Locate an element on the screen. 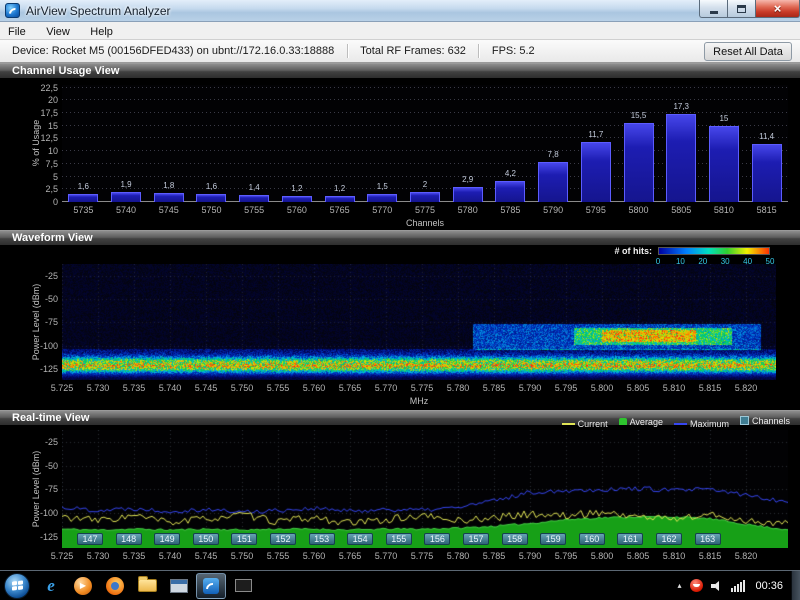  x-tick-label: 5.760 is located at coordinates (314, 556).